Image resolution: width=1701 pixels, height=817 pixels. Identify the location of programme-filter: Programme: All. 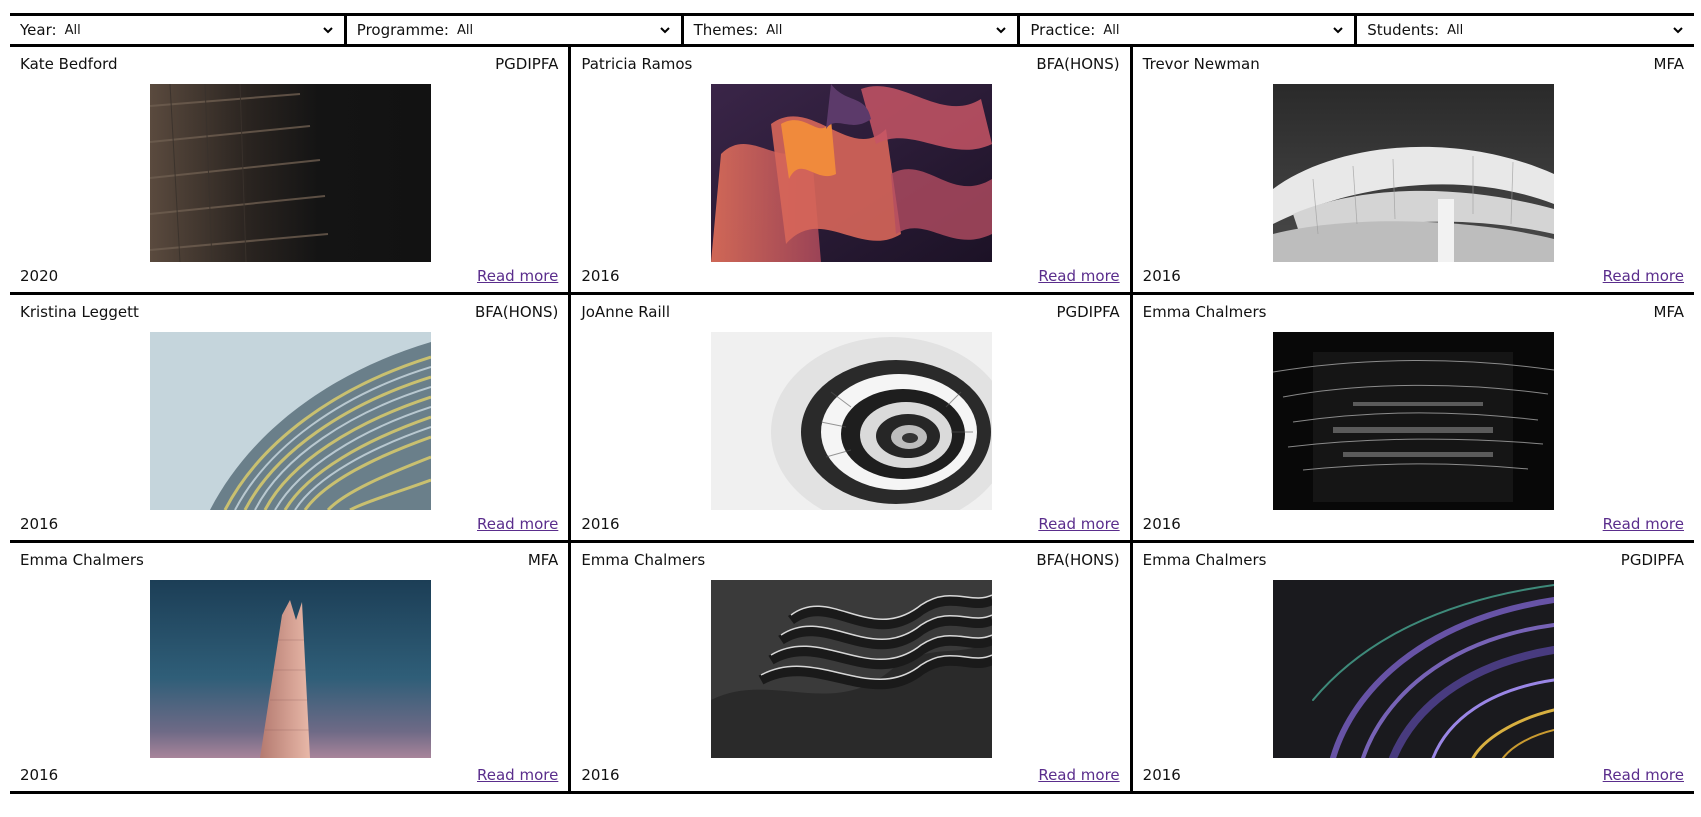
(515, 30).